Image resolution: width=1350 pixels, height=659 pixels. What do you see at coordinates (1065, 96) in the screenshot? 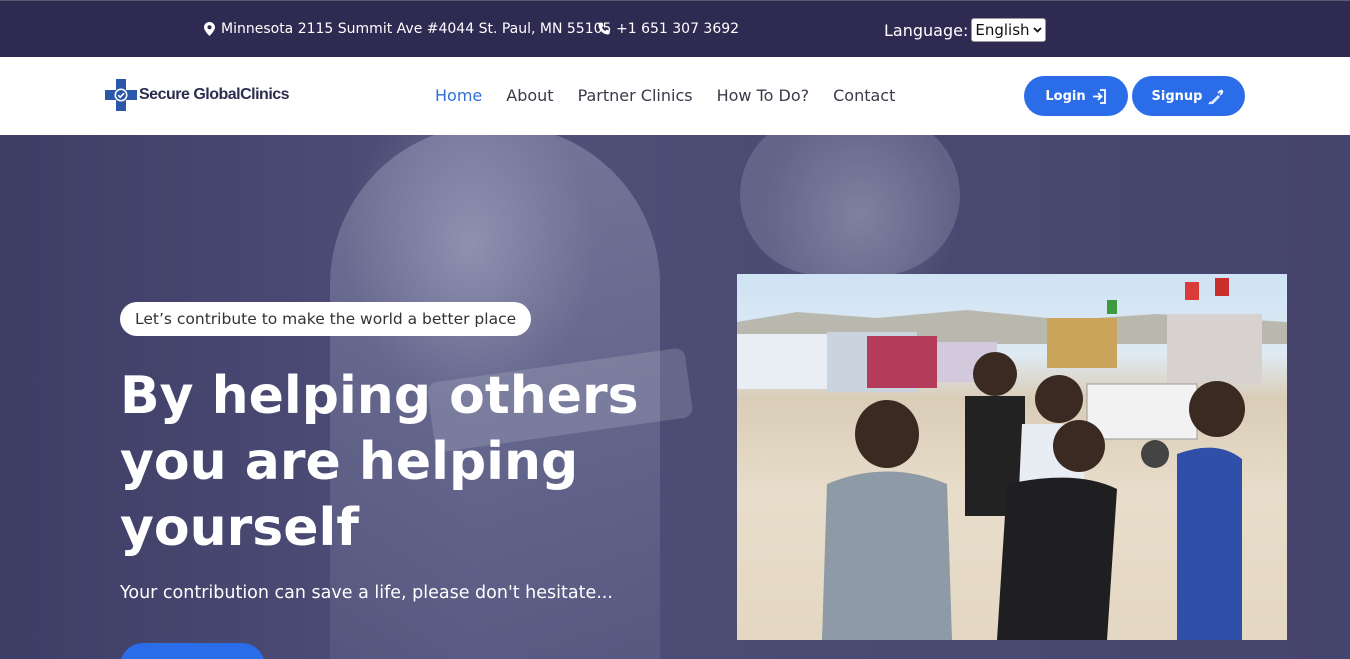
I see `login-button-label: Login` at bounding box center [1065, 96].